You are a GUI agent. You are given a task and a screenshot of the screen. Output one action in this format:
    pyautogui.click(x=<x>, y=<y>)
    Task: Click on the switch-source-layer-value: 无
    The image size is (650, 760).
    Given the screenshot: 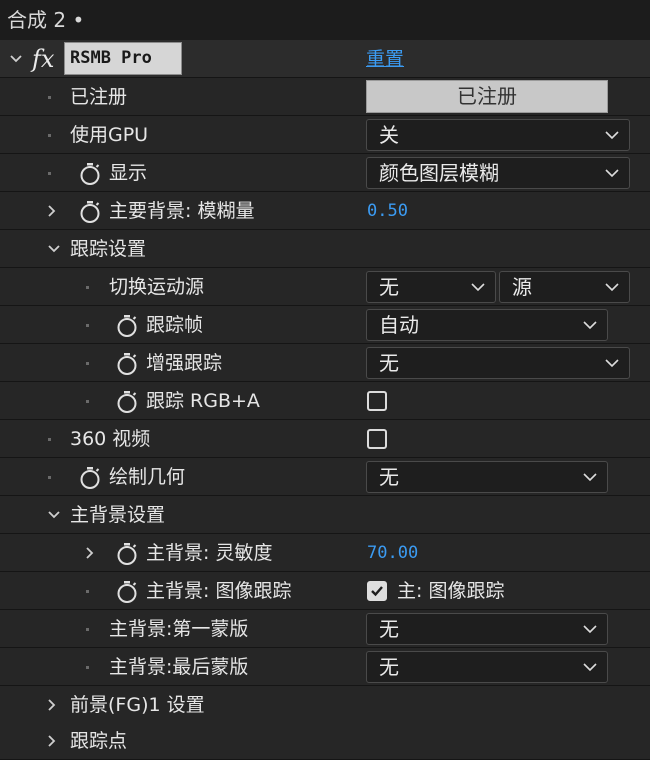 What is the action you would take?
    pyautogui.click(x=389, y=287)
    